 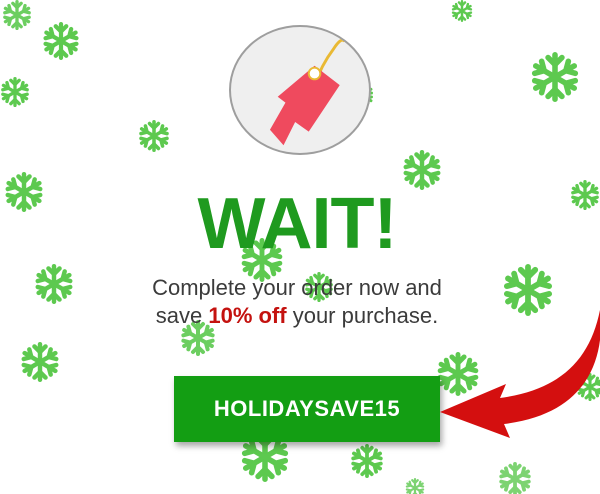 What do you see at coordinates (307, 409) in the screenshot?
I see `coupon-code-button: HOLIDAYSAVE15` at bounding box center [307, 409].